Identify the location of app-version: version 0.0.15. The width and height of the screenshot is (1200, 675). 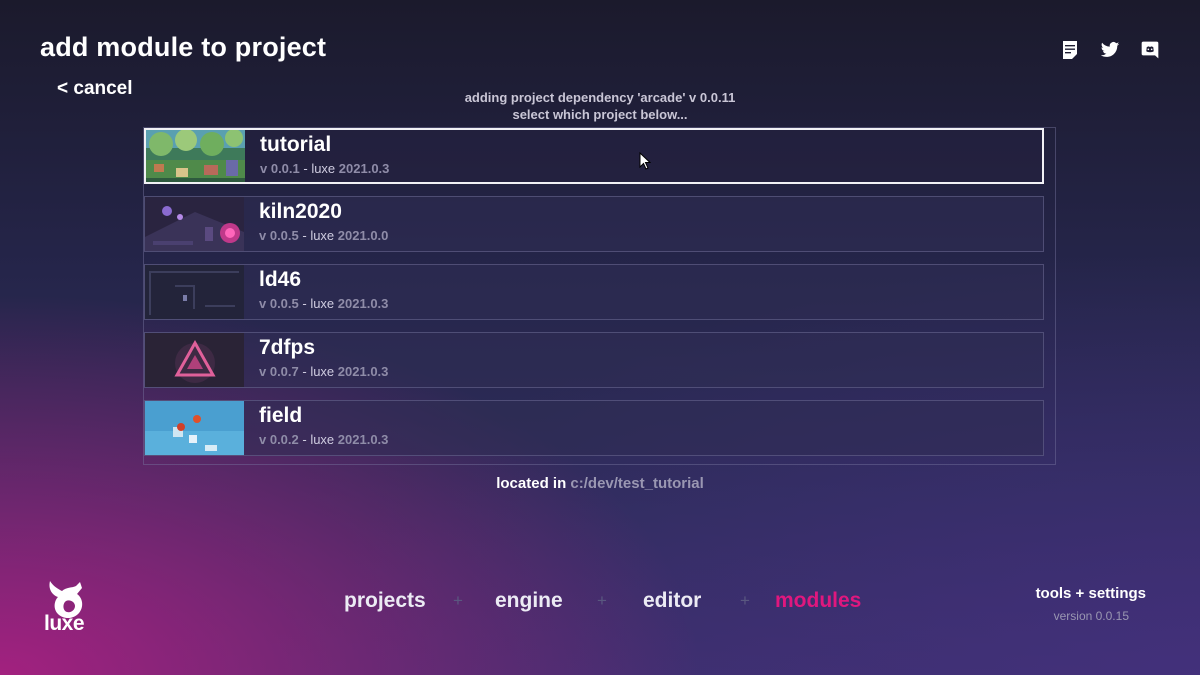
(1091, 616).